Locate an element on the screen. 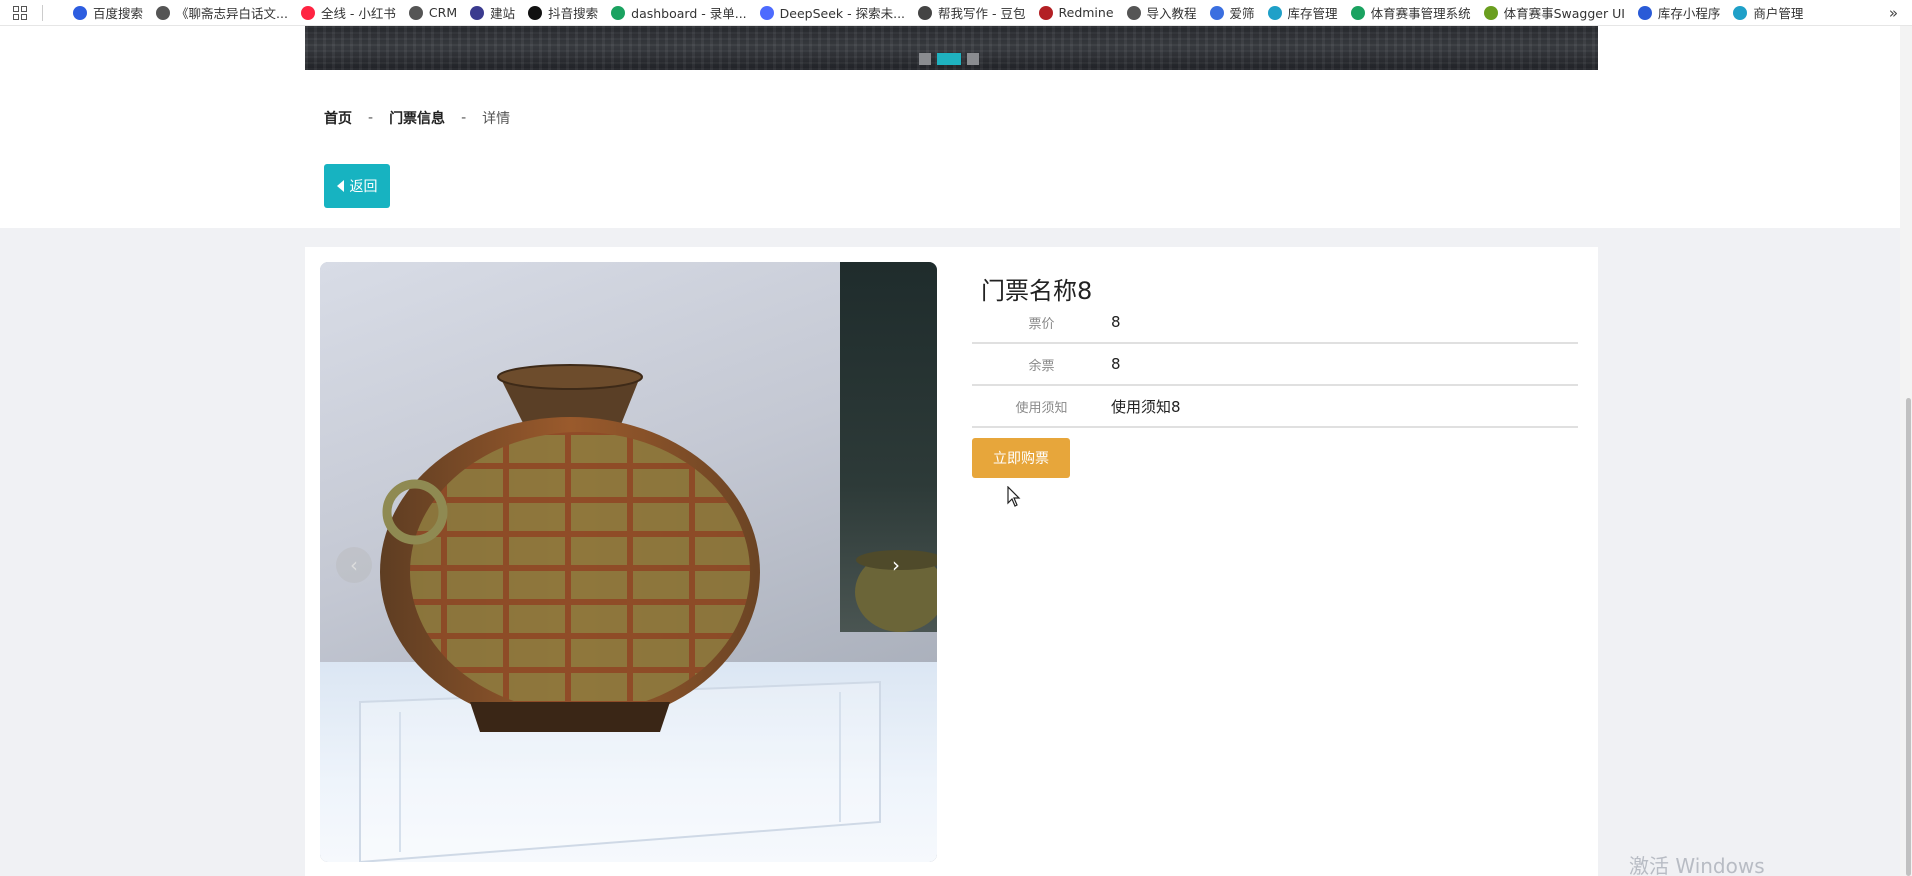 This screenshot has height=876, width=1912. baidu-icon is located at coordinates (80, 12).